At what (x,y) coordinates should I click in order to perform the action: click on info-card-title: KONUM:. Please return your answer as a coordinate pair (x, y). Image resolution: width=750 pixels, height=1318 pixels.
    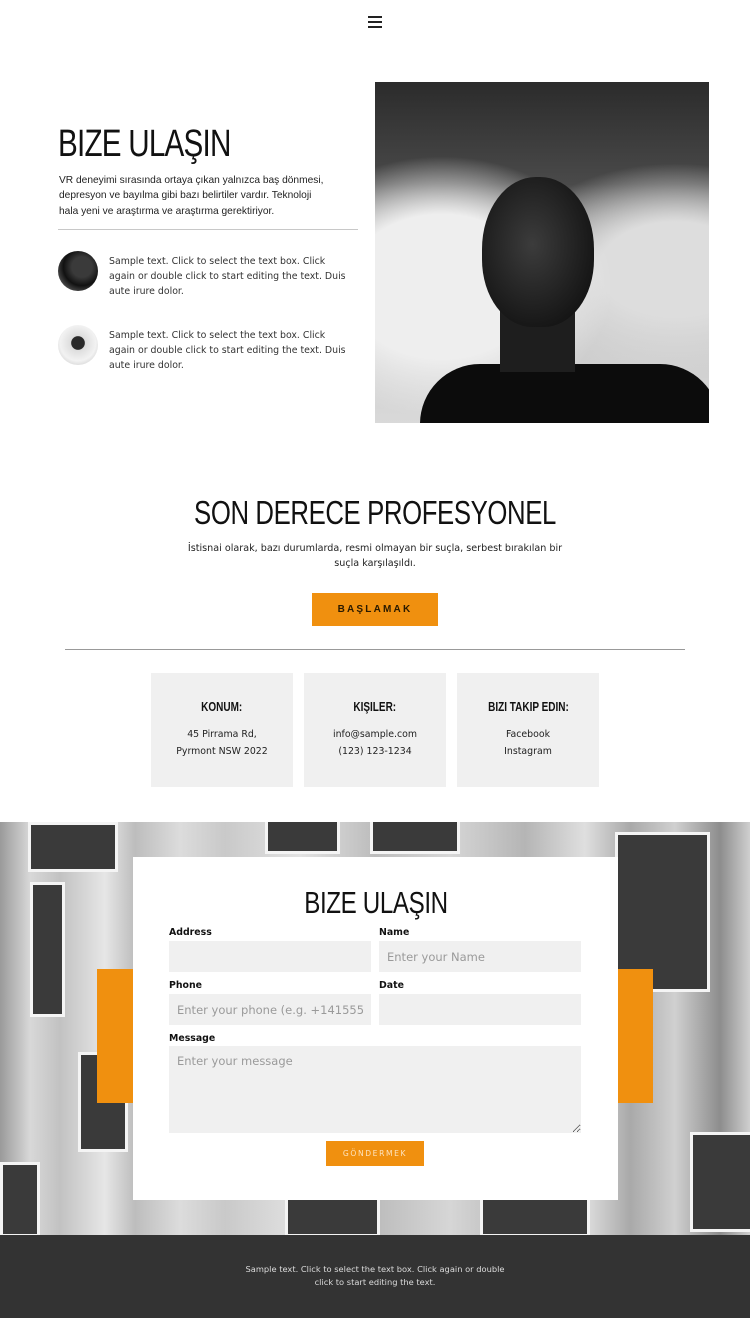
    Looking at the image, I should click on (222, 707).